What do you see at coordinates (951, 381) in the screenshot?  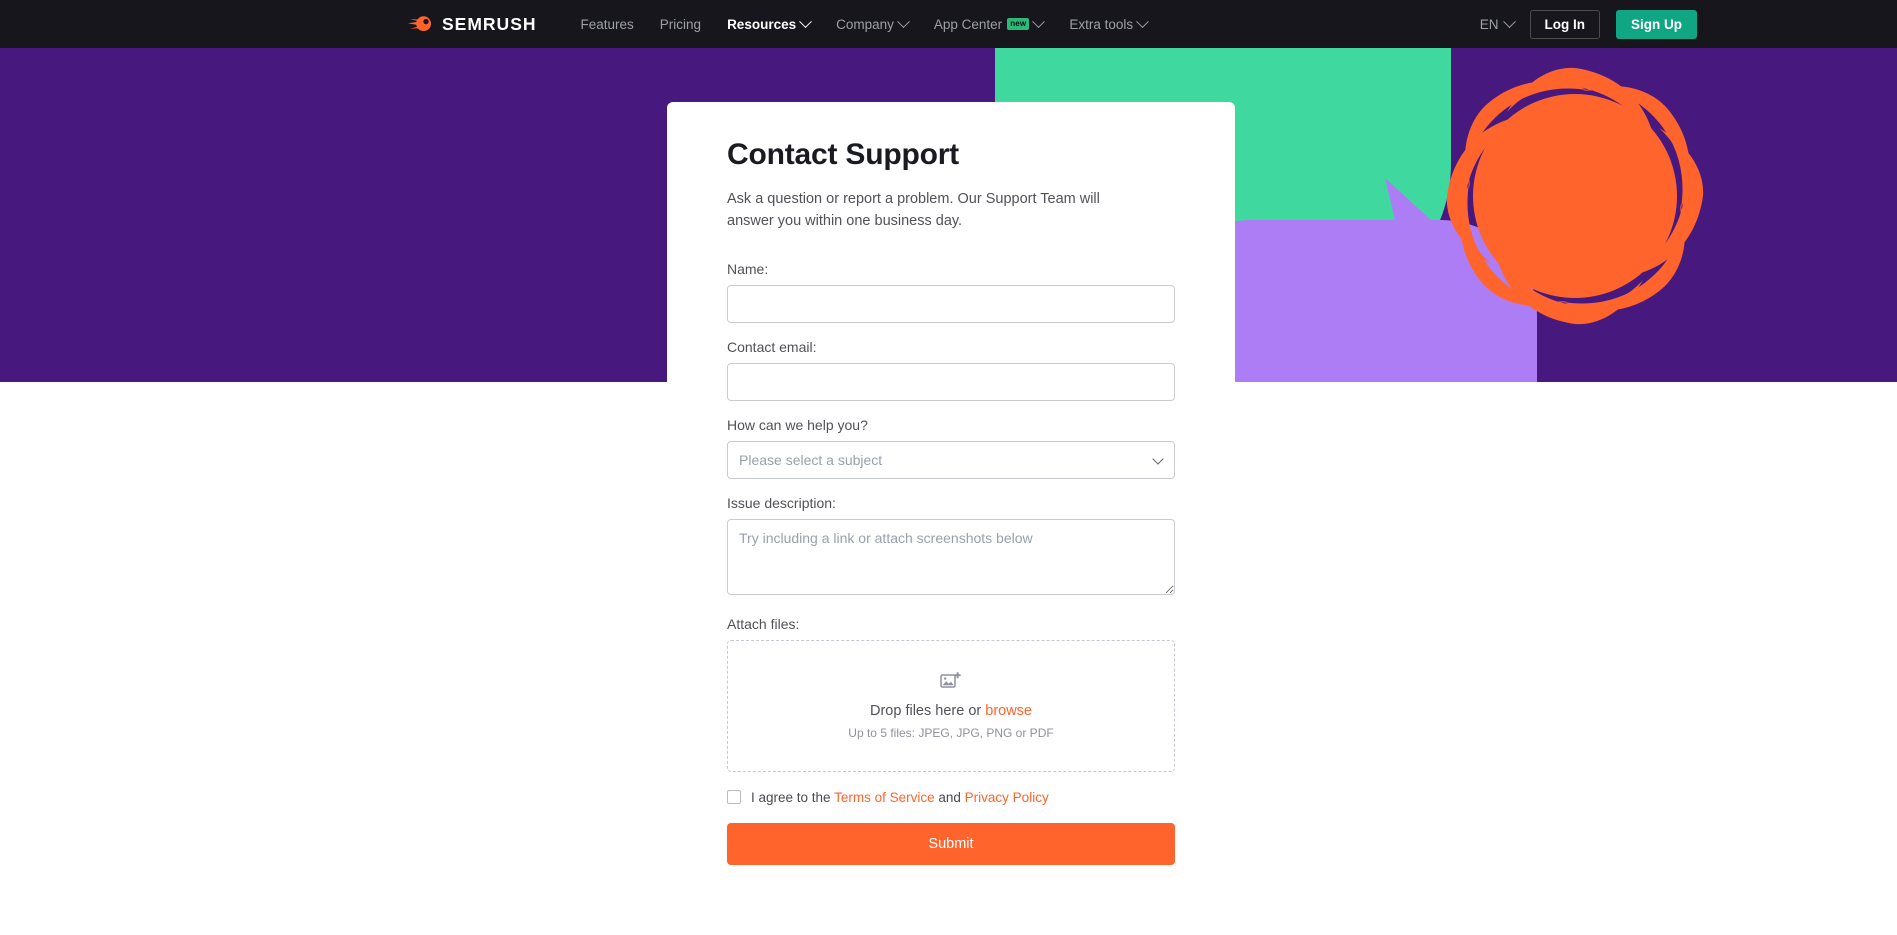 I see `email-input` at bounding box center [951, 381].